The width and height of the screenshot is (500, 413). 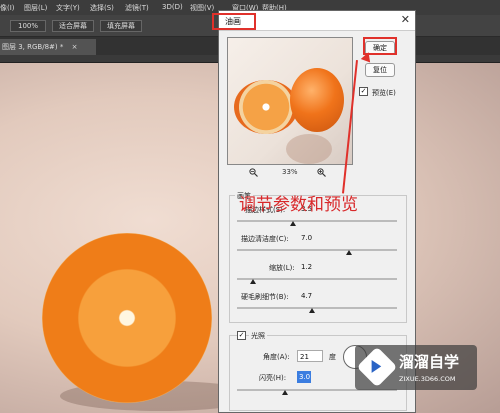 I want to click on fill-screen-button: 填充屏幕, so click(x=121, y=26).